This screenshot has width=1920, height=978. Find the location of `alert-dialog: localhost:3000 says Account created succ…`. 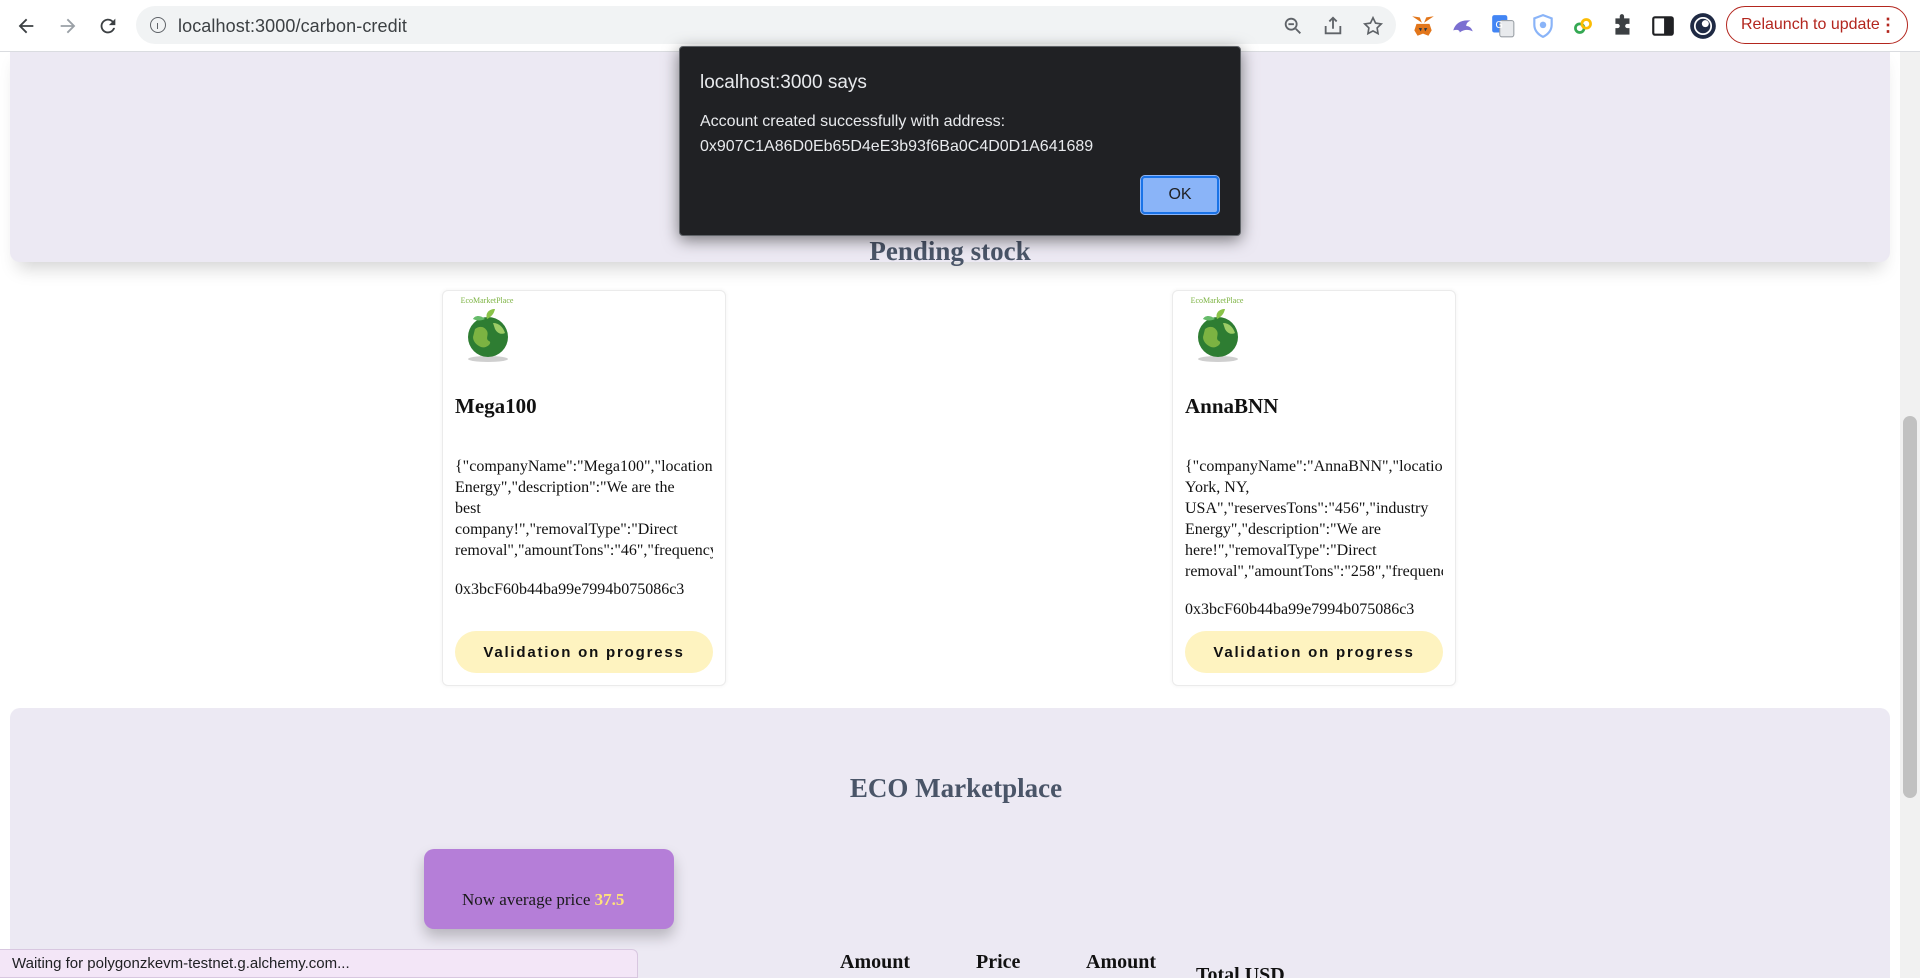

alert-dialog: localhost:3000 says Account created succ… is located at coordinates (960, 141).